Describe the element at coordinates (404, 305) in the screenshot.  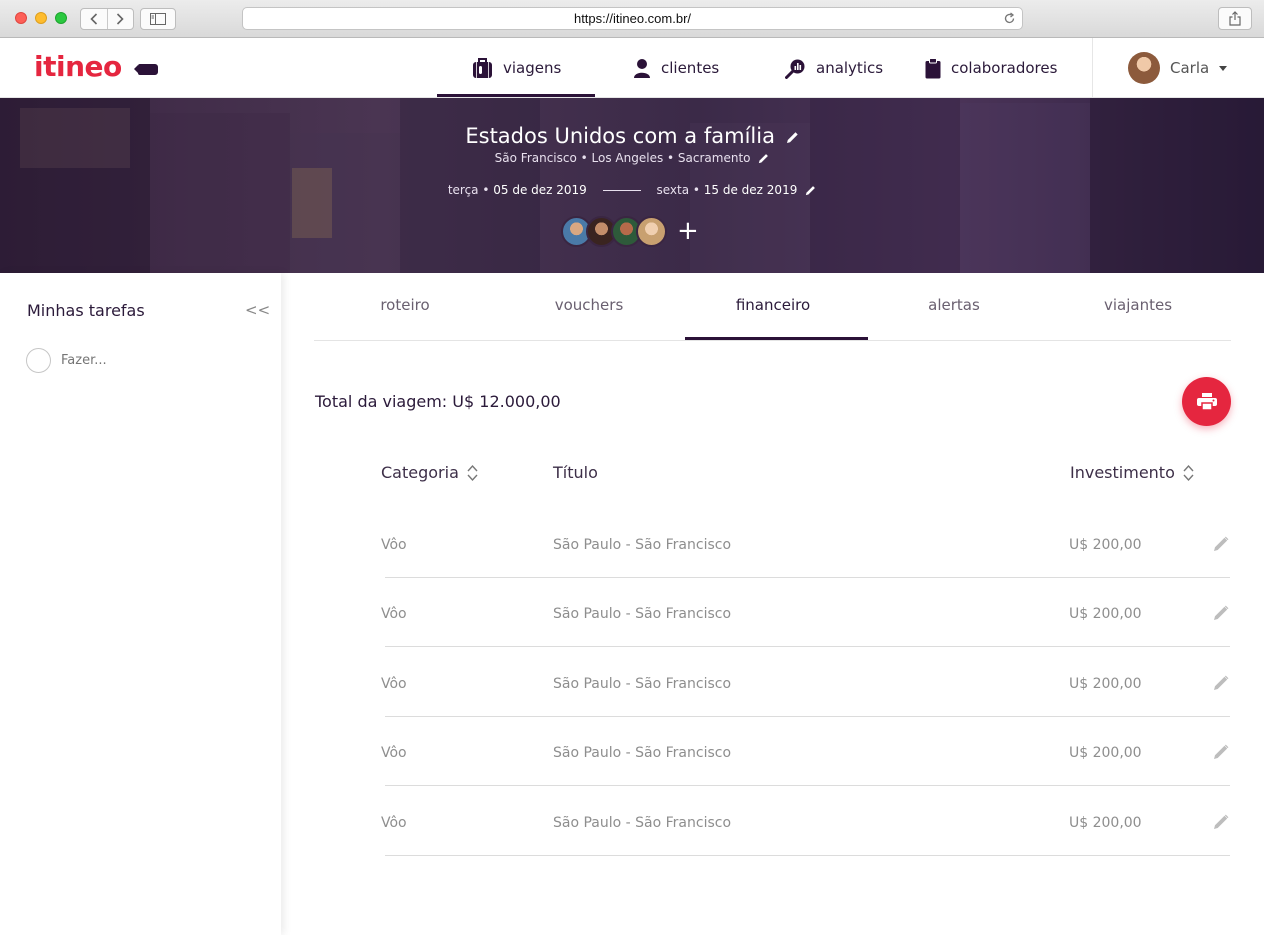
I see `tab-roteiro: roteiro` at that location.